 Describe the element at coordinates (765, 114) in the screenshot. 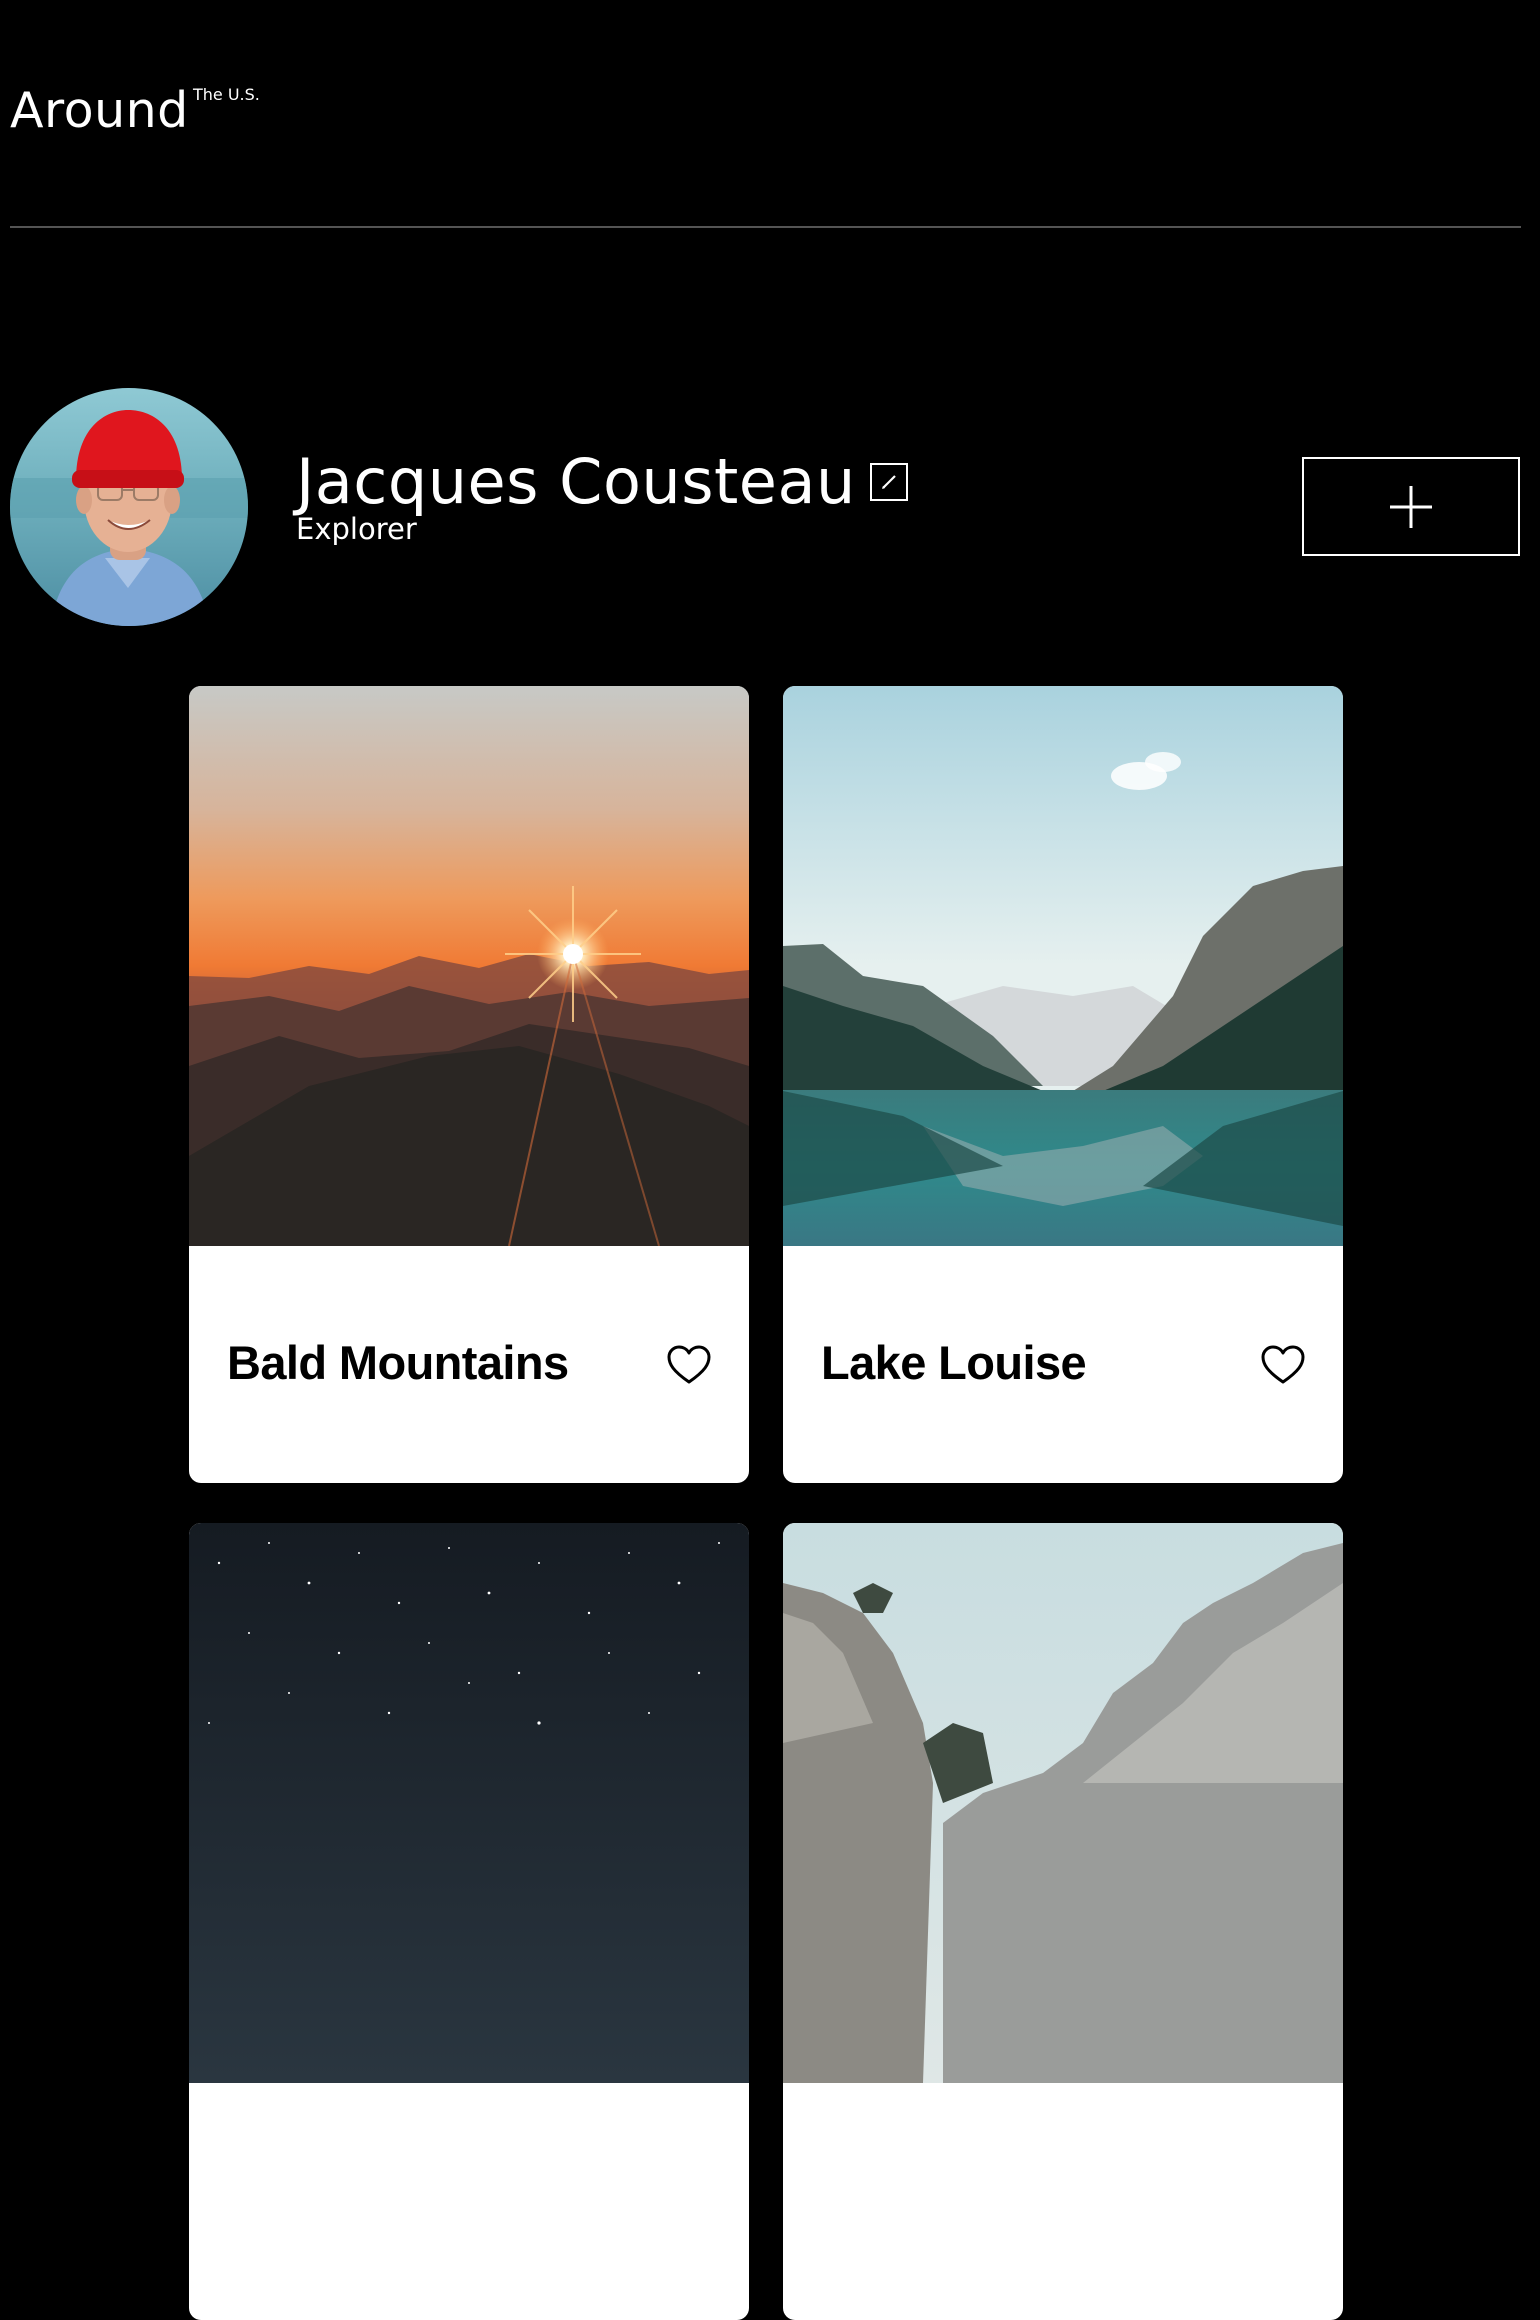

I see `header: Around The U.S.` at that location.